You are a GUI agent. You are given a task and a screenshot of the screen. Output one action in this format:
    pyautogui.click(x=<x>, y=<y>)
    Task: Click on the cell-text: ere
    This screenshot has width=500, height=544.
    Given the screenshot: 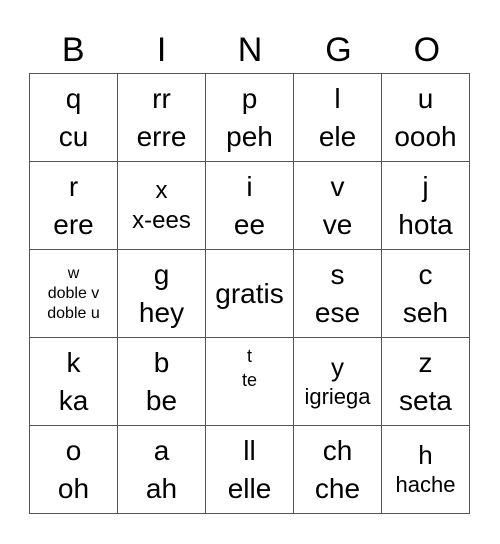 What is the action you would take?
    pyautogui.click(x=73, y=224)
    